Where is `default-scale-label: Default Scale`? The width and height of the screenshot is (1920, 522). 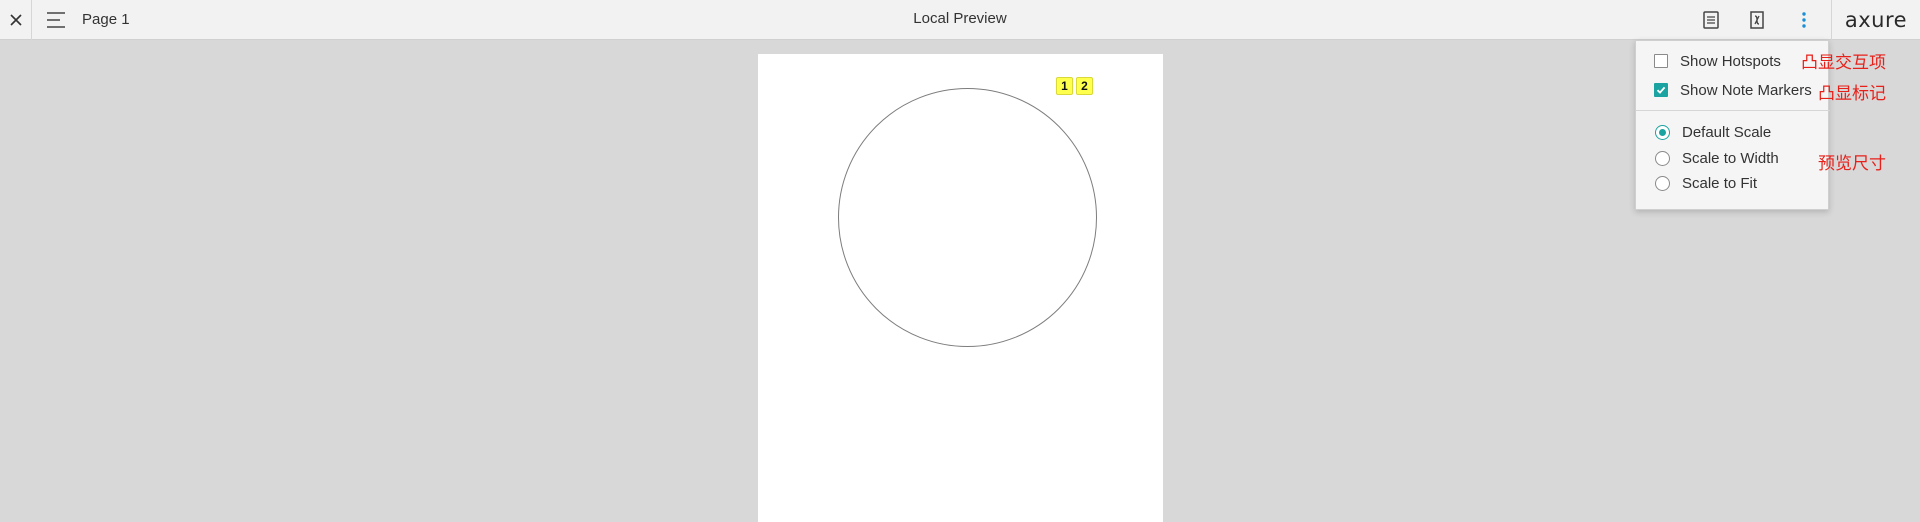
default-scale-label: Default Scale is located at coordinates (1727, 132).